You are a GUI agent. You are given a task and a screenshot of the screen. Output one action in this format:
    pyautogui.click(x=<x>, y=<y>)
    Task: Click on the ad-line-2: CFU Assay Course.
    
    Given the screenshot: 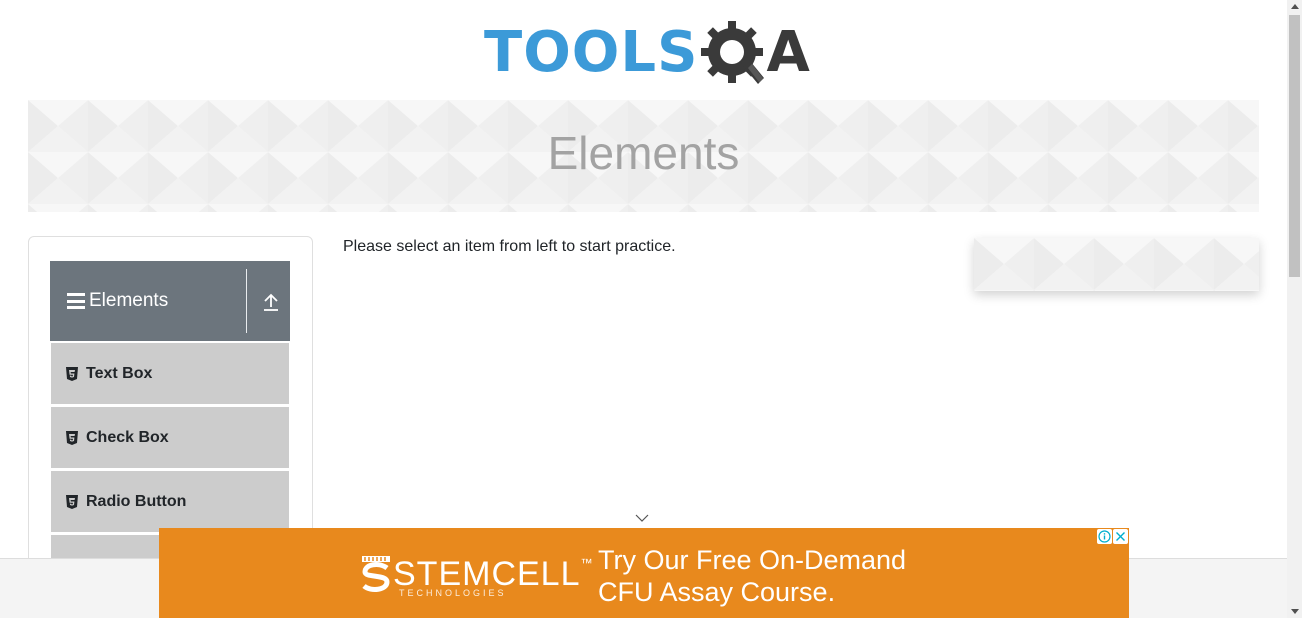 What is the action you would take?
    pyautogui.click(x=717, y=592)
    